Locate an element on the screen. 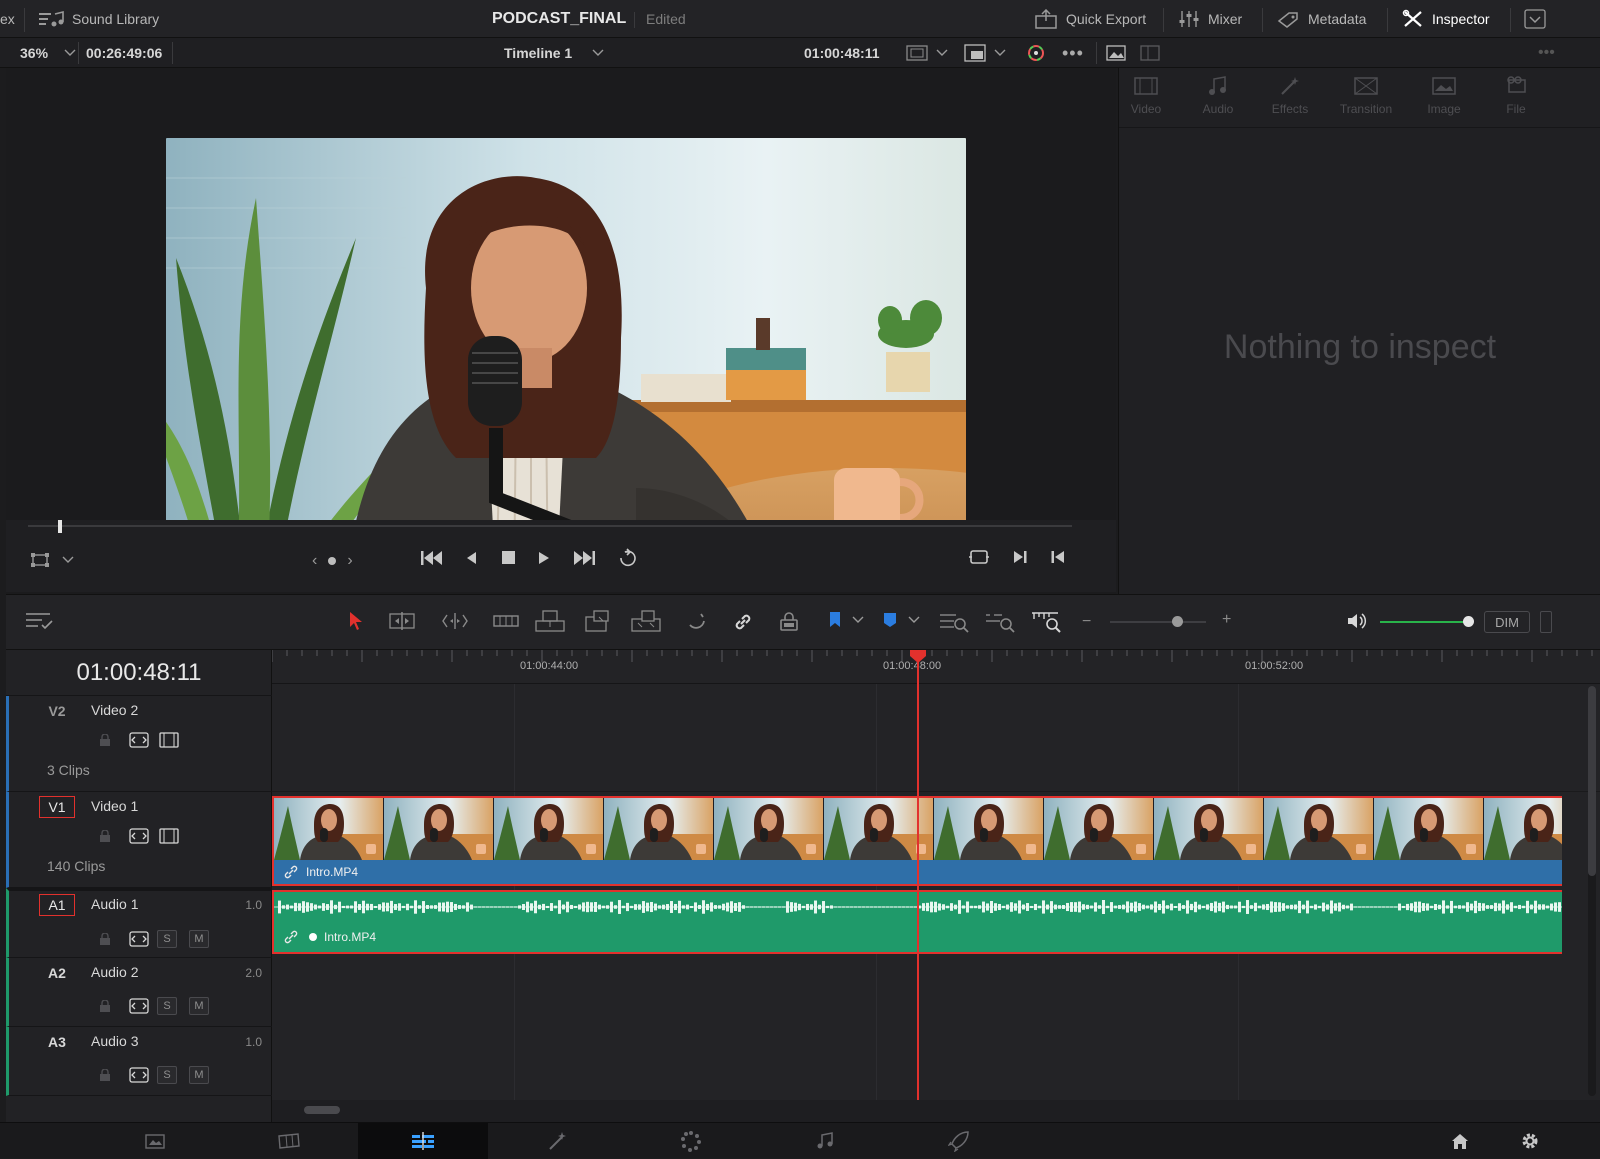 This screenshot has height=1159, width=1600. inspector-tab-image: Image is located at coordinates (1444, 104).